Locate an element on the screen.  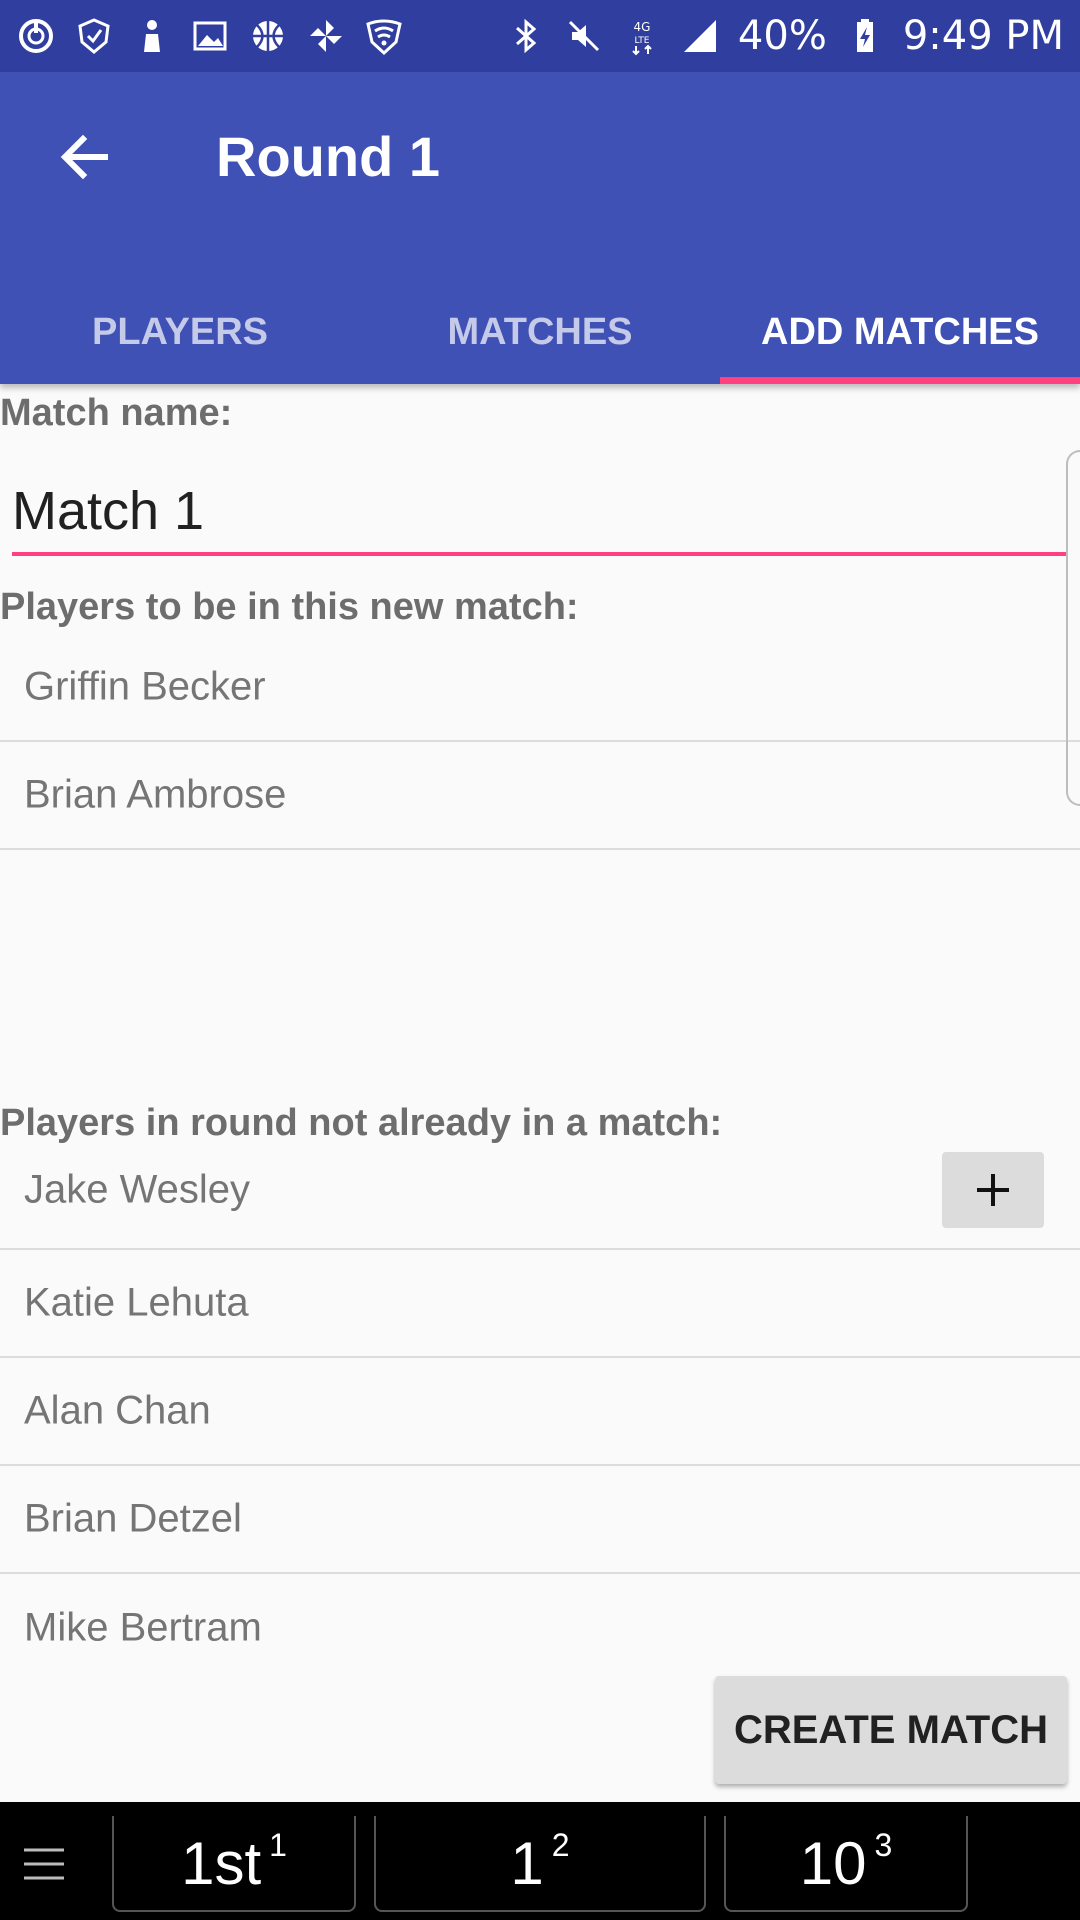
suggestion-index: 1 is located at coordinates (278, 1844).